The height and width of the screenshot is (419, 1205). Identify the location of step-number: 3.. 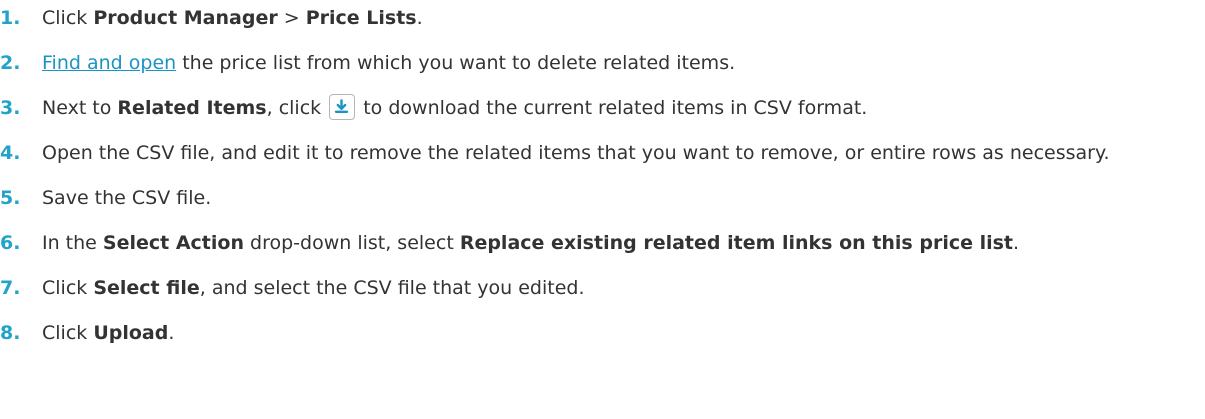
(10, 108).